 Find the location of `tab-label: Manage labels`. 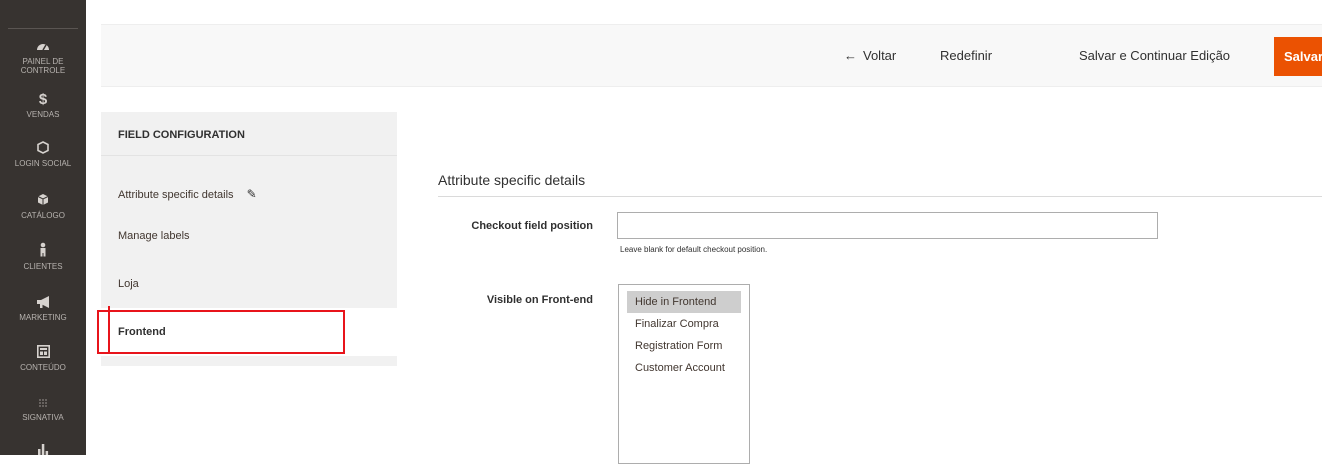

tab-label: Manage labels is located at coordinates (154, 236).